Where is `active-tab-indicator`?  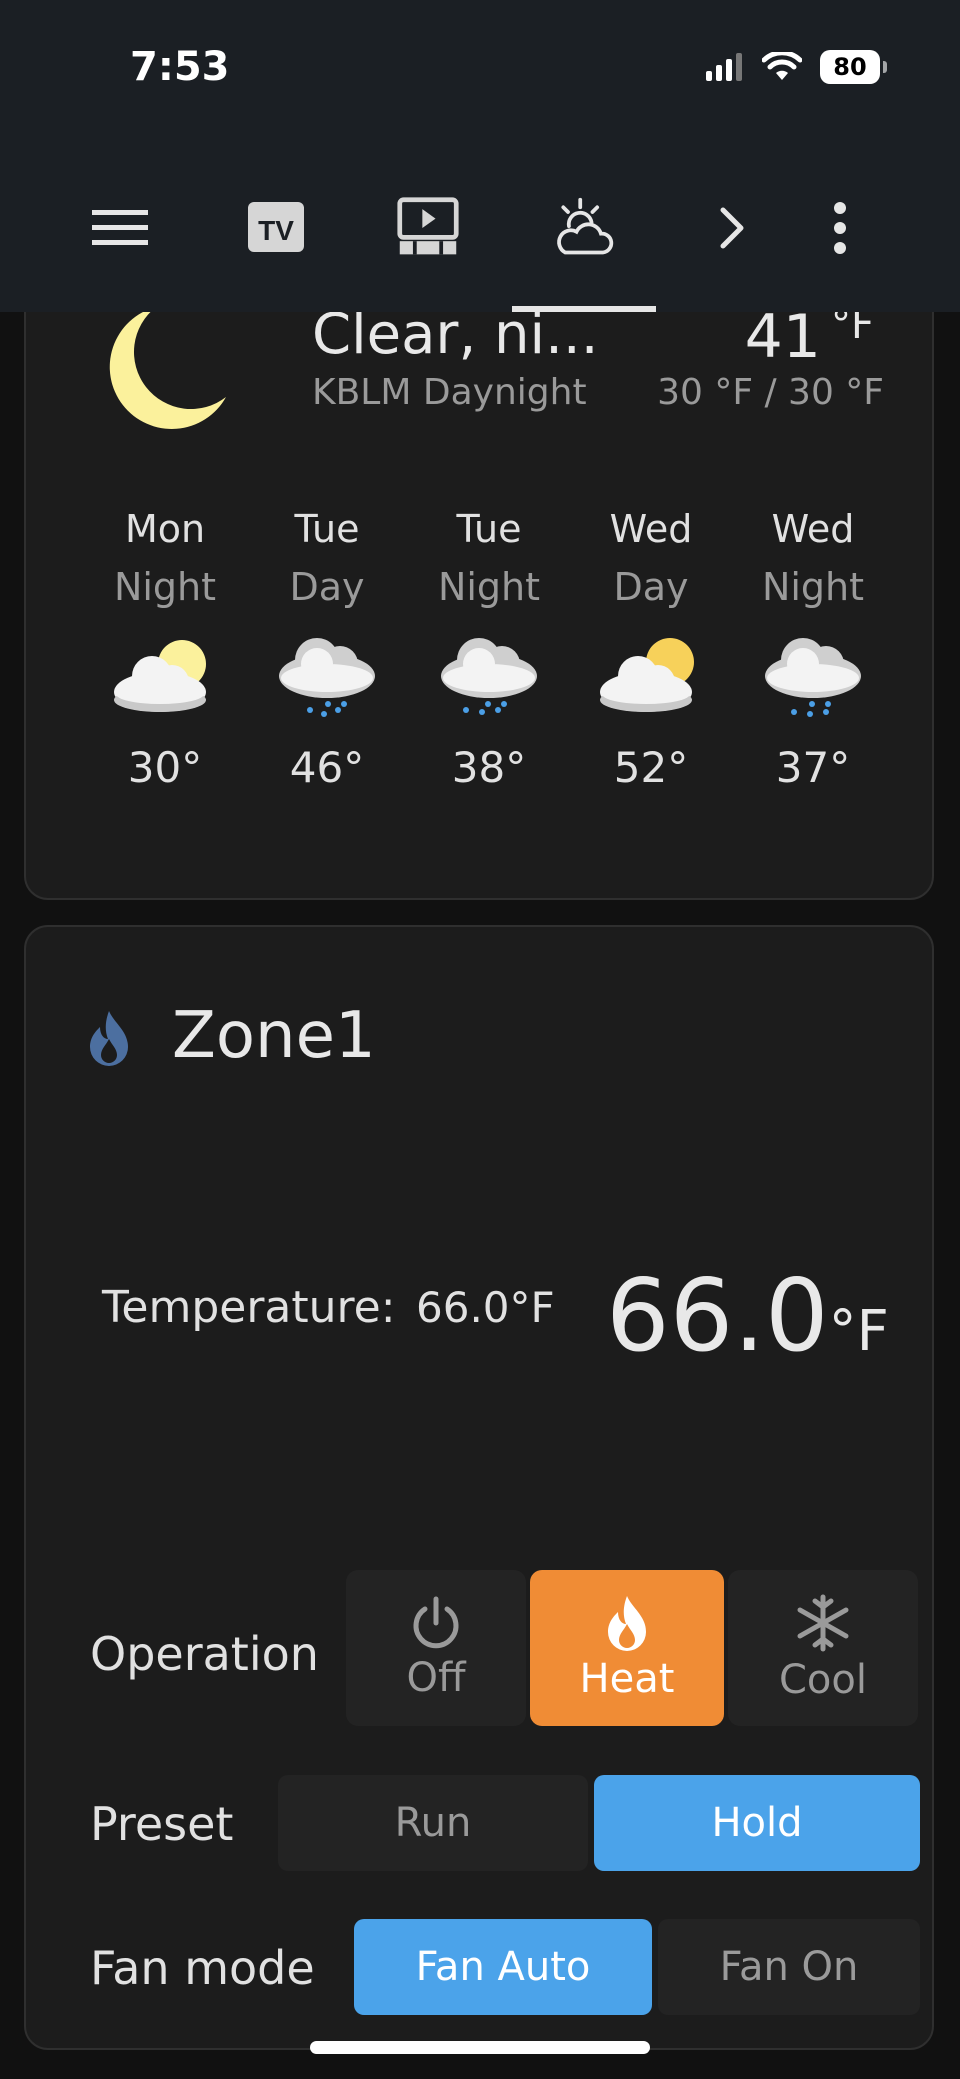
active-tab-indicator is located at coordinates (584, 309).